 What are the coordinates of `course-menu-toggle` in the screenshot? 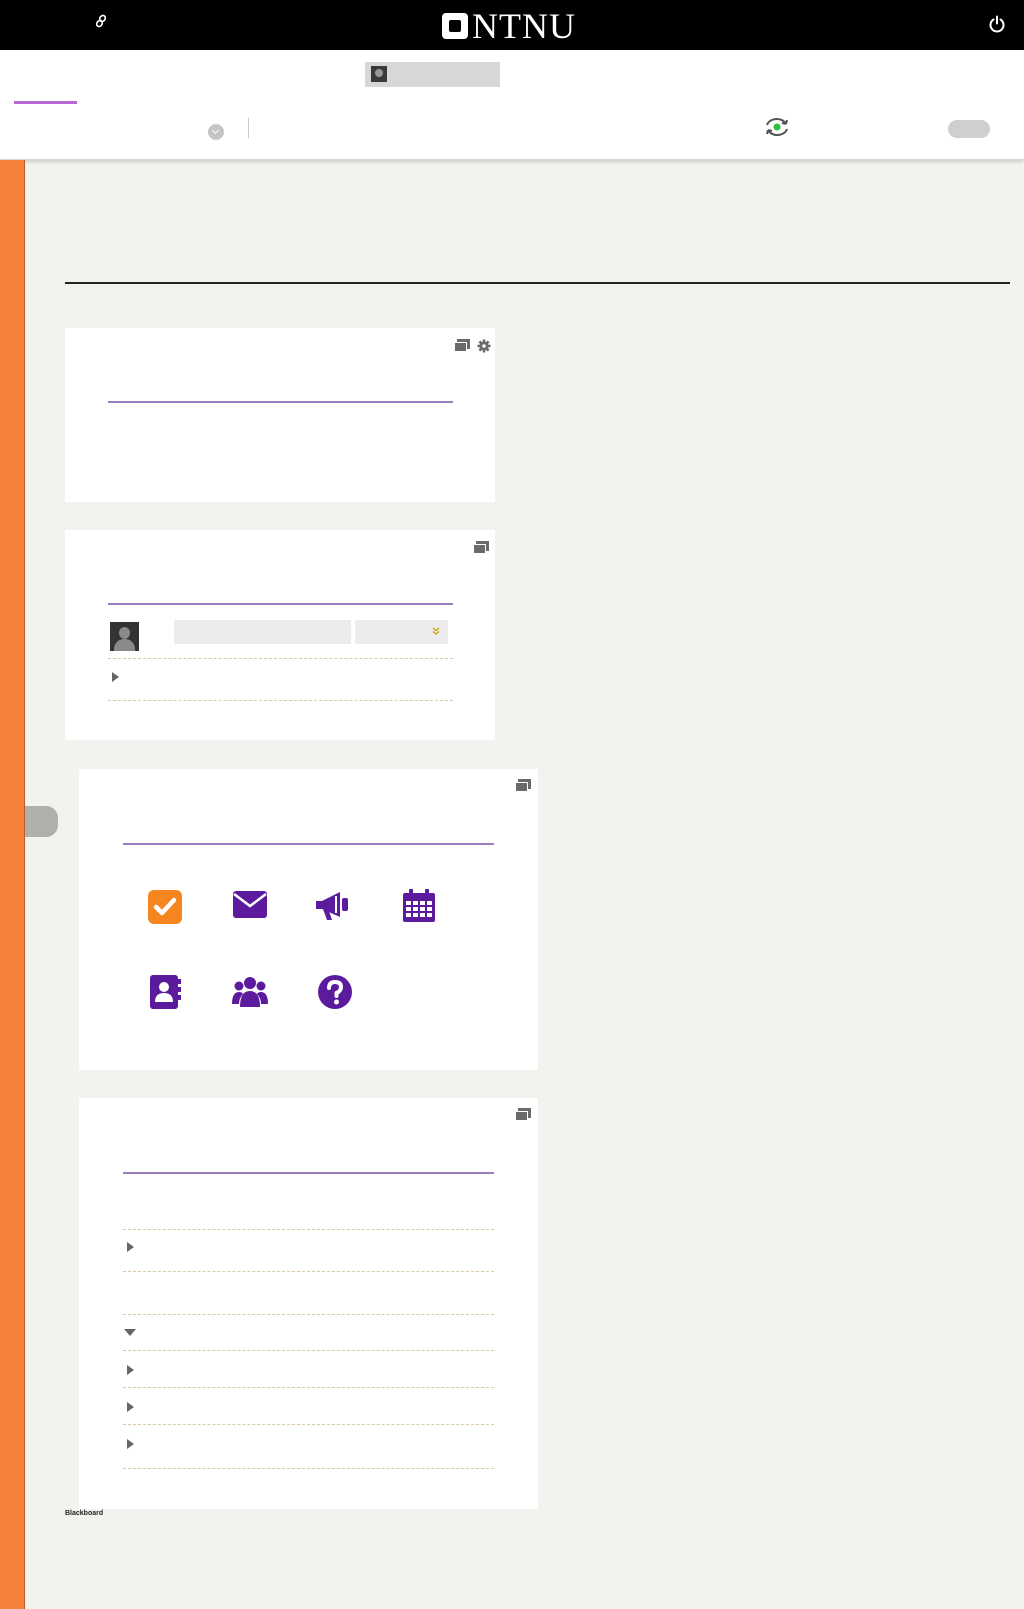 It's located at (41, 821).